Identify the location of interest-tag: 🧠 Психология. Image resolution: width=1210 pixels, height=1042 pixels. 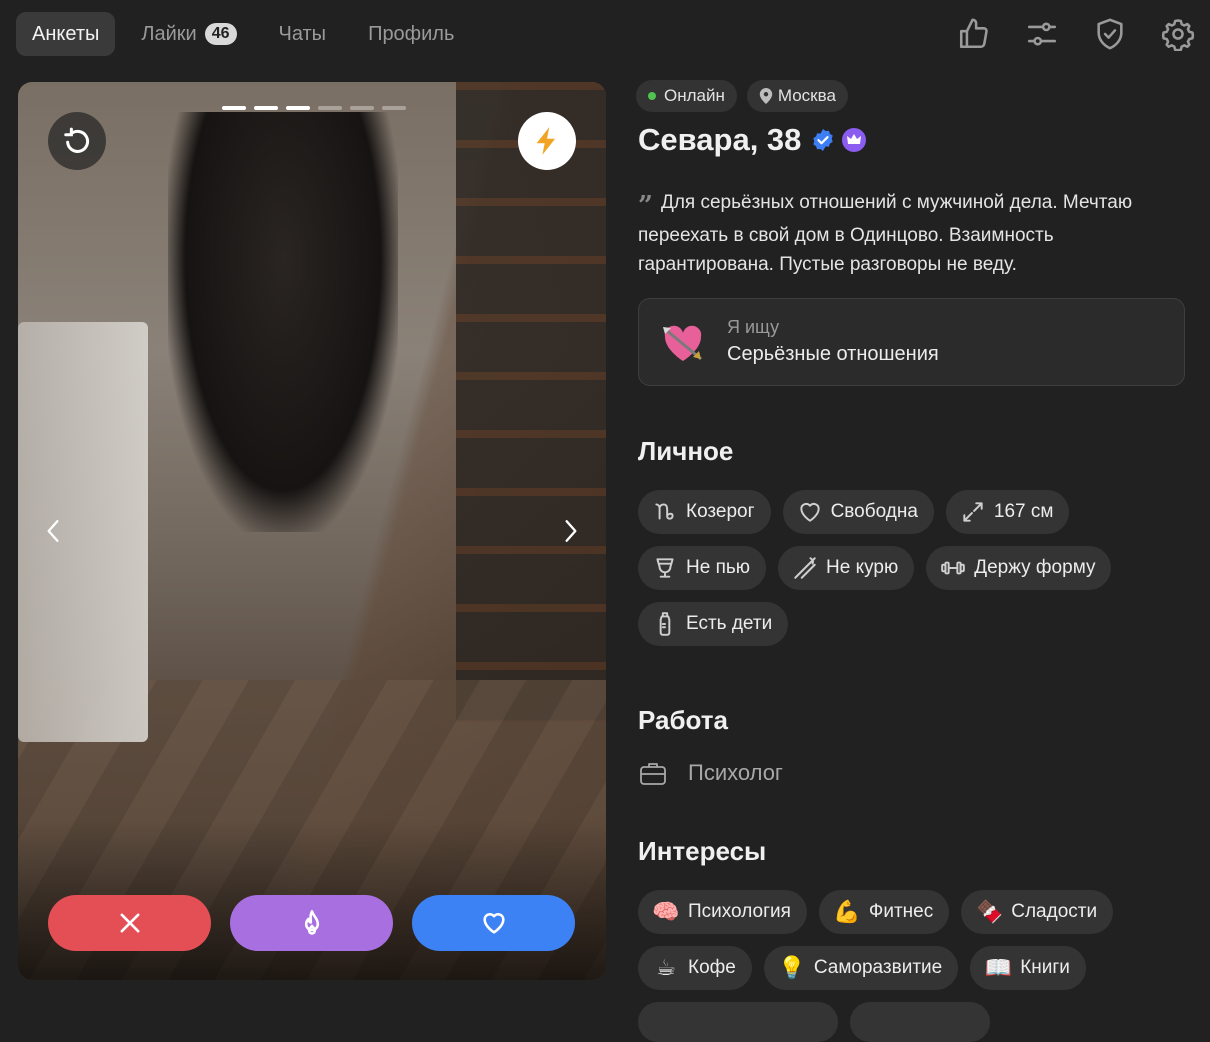
(722, 912).